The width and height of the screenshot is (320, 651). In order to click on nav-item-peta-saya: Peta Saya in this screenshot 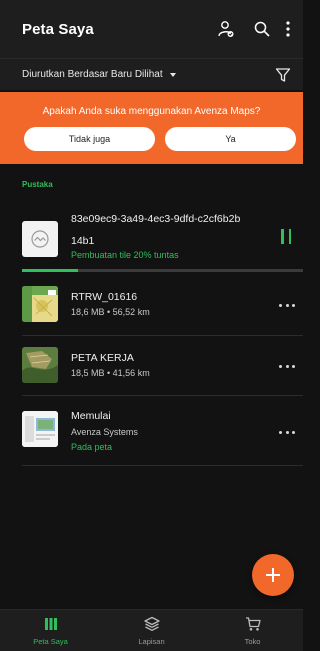, I will do `click(50, 630)`.